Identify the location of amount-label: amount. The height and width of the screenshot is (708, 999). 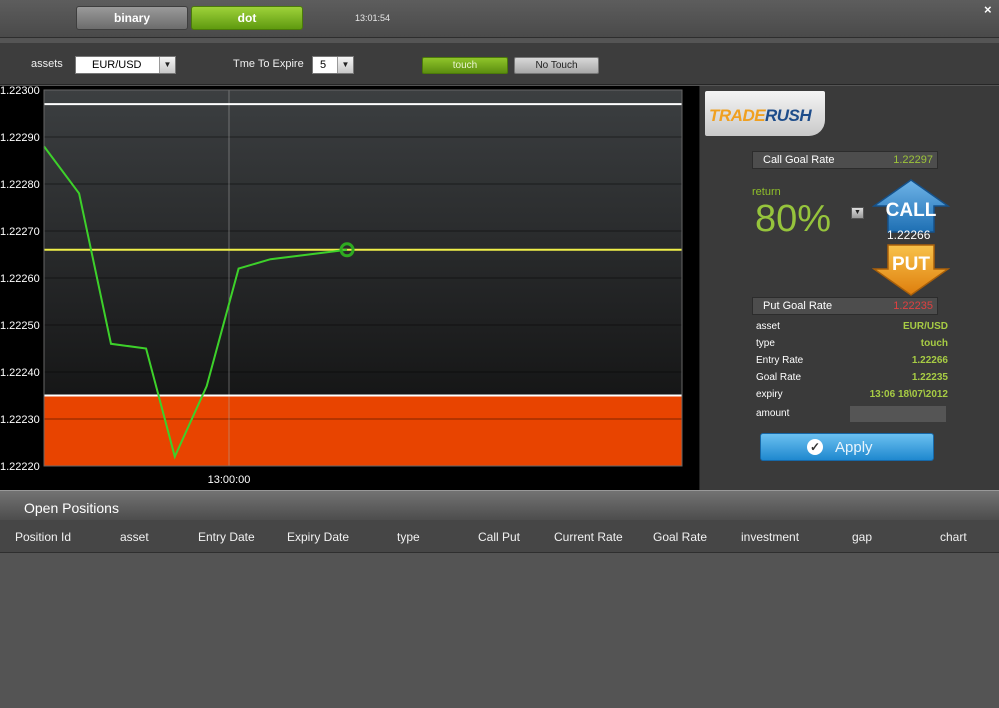
(773, 413).